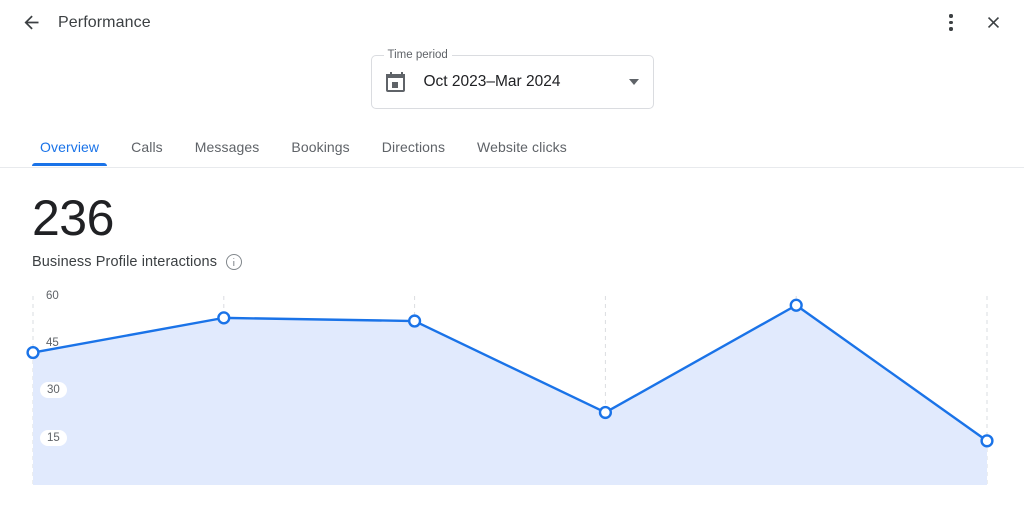 The width and height of the screenshot is (1024, 530). I want to click on chevron-down-icon, so click(633, 82).